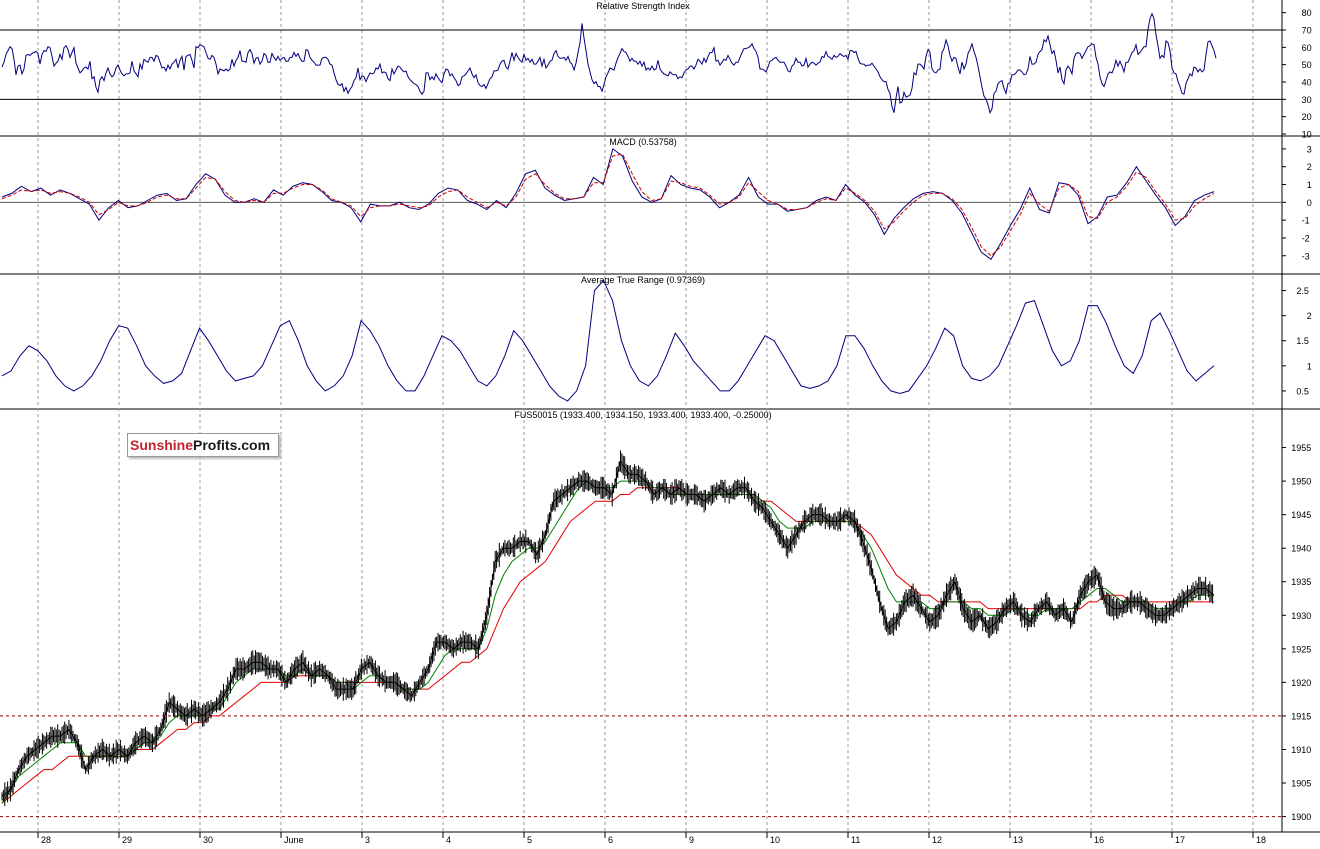 Image resolution: width=1320 pixels, height=849 pixels. What do you see at coordinates (1301, 616) in the screenshot?
I see `y-tick-label: 1930` at bounding box center [1301, 616].